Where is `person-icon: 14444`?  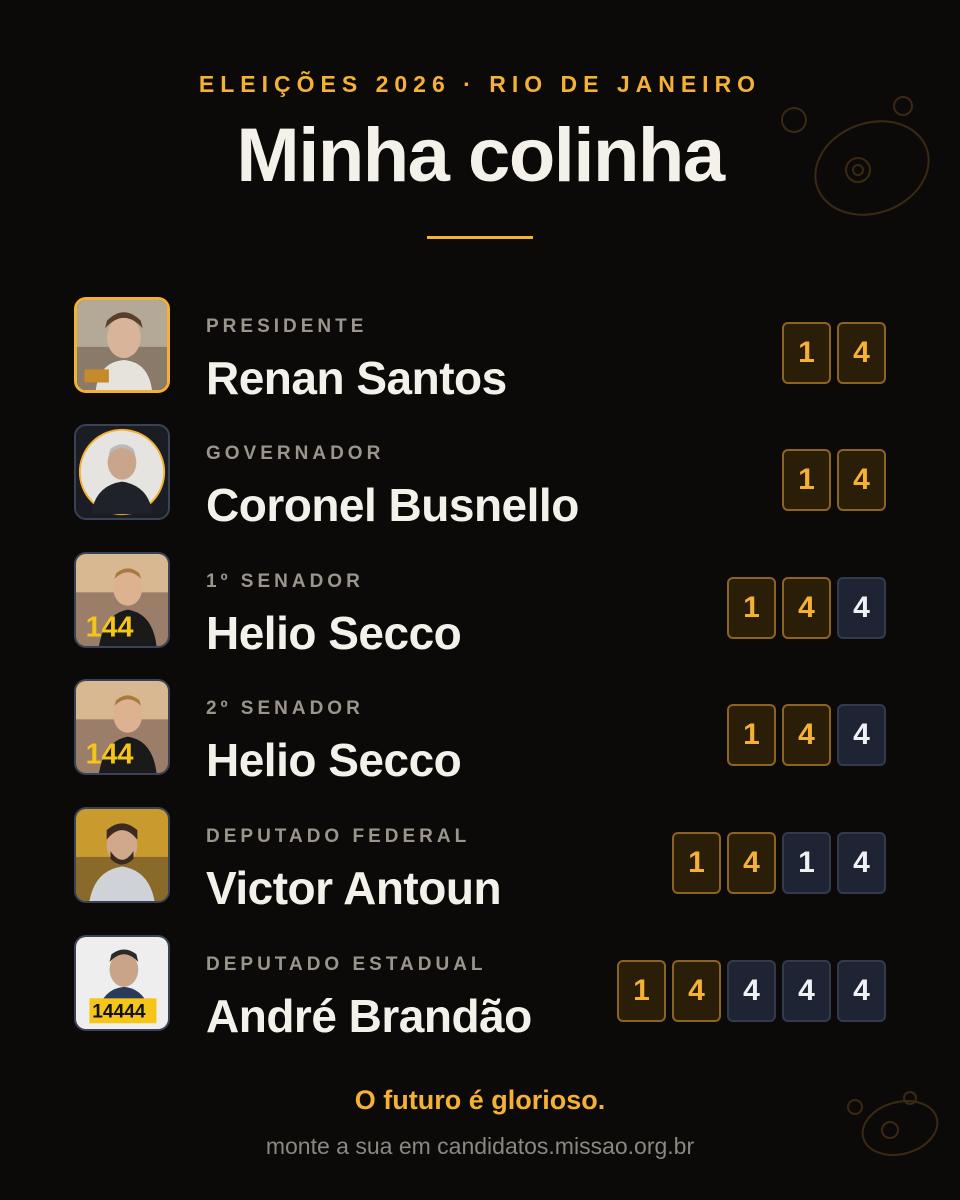
person-icon: 14444 is located at coordinates (122, 983).